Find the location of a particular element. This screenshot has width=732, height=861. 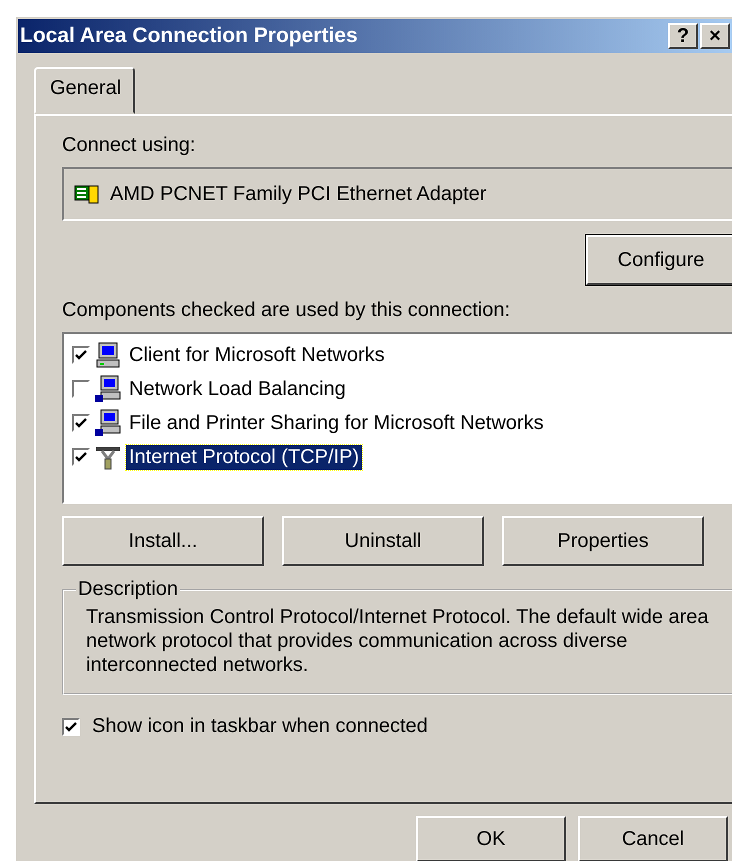

close-button: × is located at coordinates (715, 36).